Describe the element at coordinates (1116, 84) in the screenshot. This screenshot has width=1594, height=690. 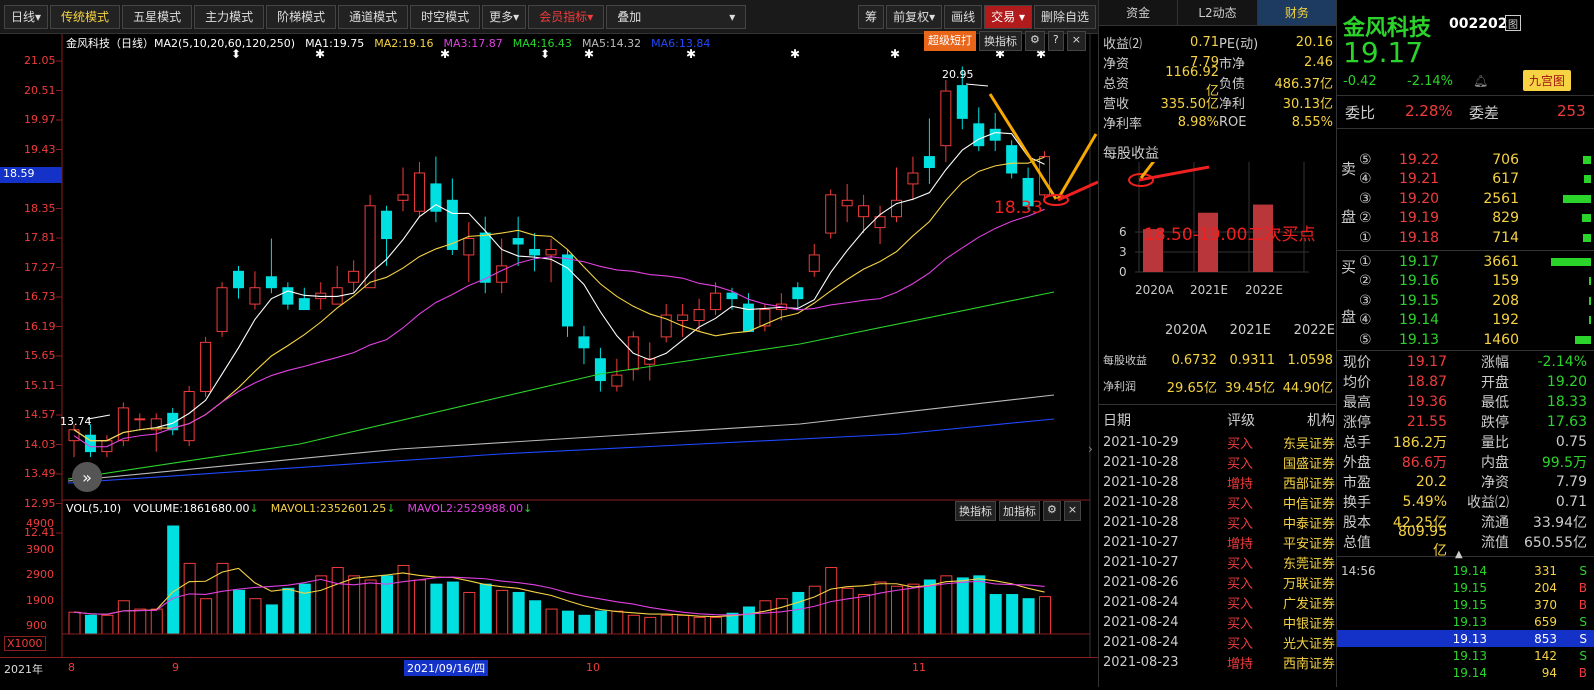
I see `finance-cell: 总资` at that location.